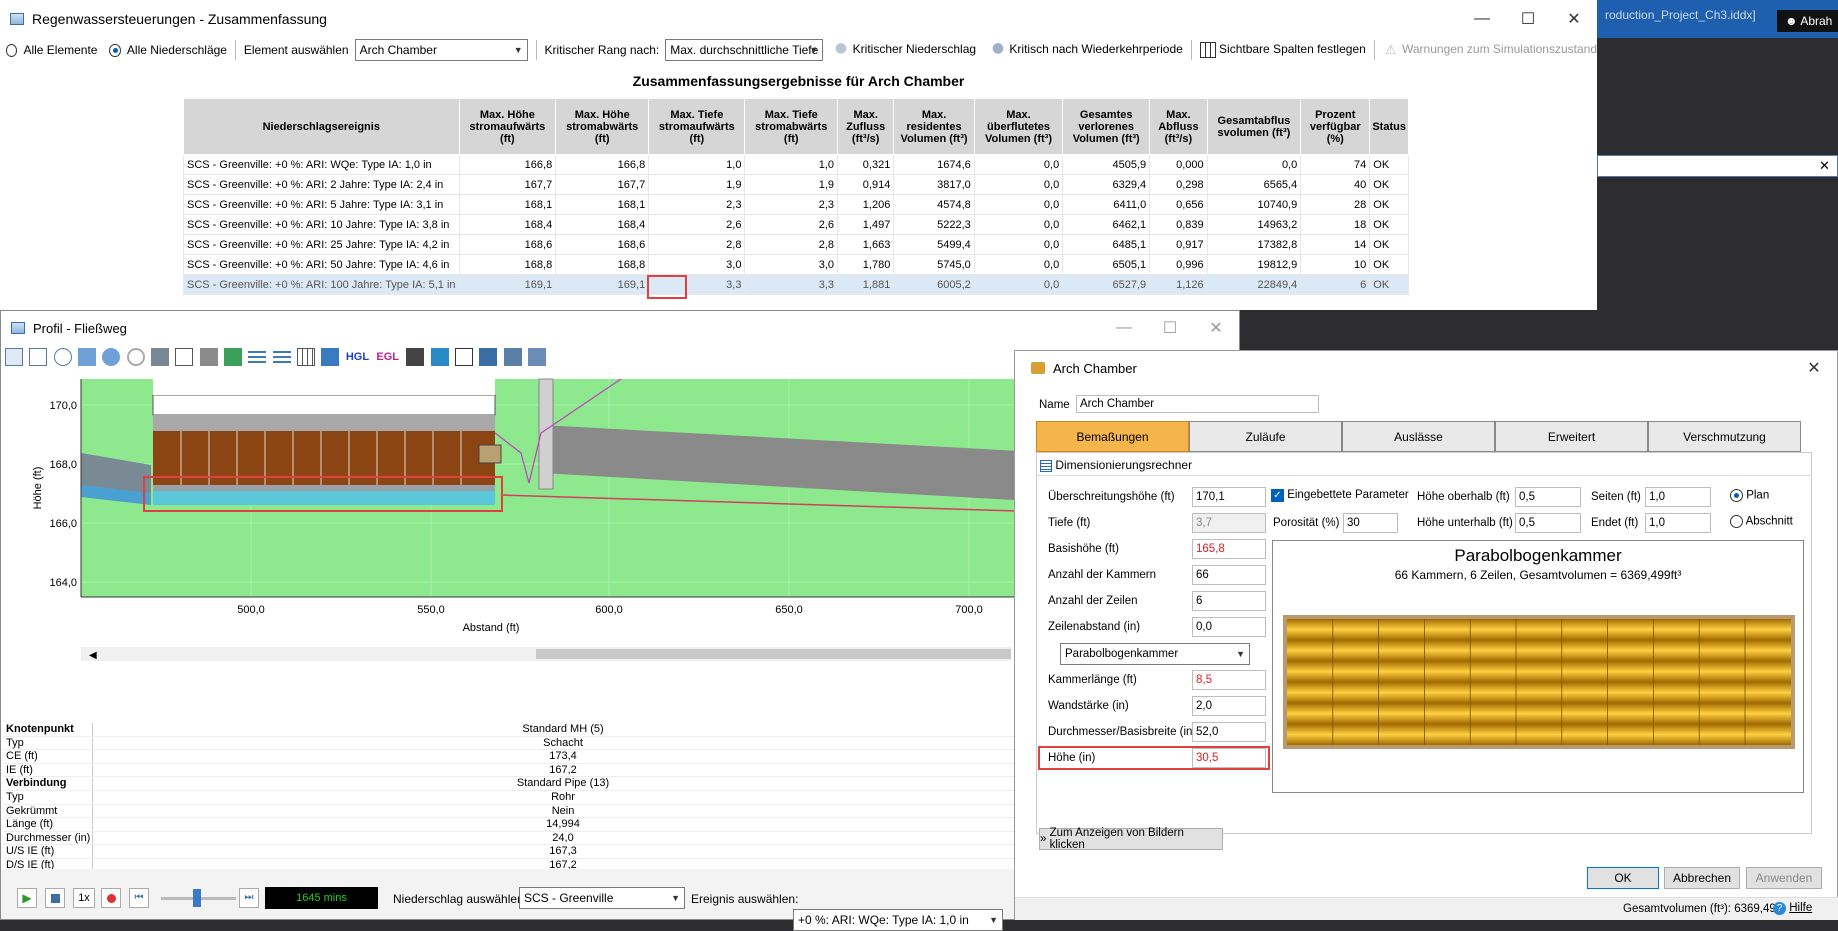 This screenshot has height=931, width=1838. Describe the element at coordinates (1724, 436) in the screenshot. I see `tab-pollution: Verschmutzung` at that location.